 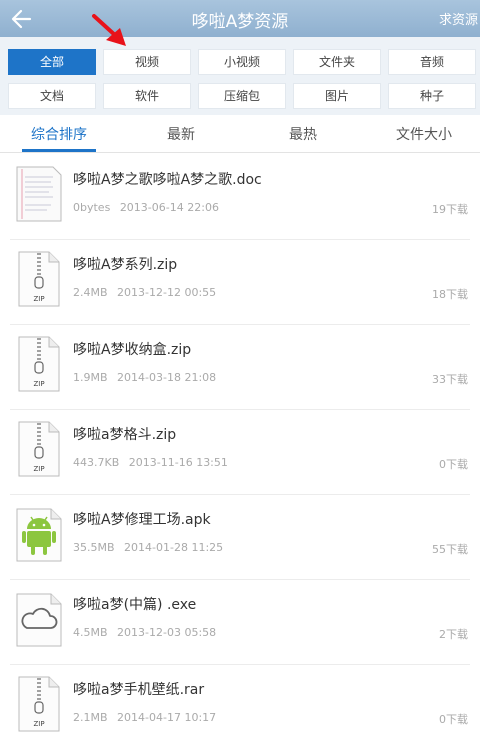 What do you see at coordinates (147, 62) in the screenshot?
I see `filter-video: 视频` at bounding box center [147, 62].